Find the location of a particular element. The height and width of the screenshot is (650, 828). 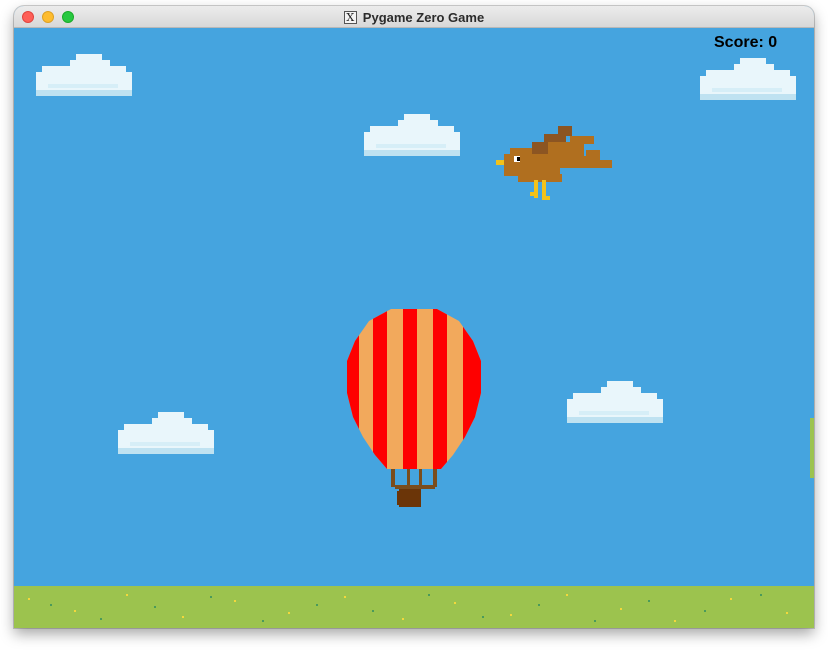

window-title: Pygame Zero Game is located at coordinates (423, 17).